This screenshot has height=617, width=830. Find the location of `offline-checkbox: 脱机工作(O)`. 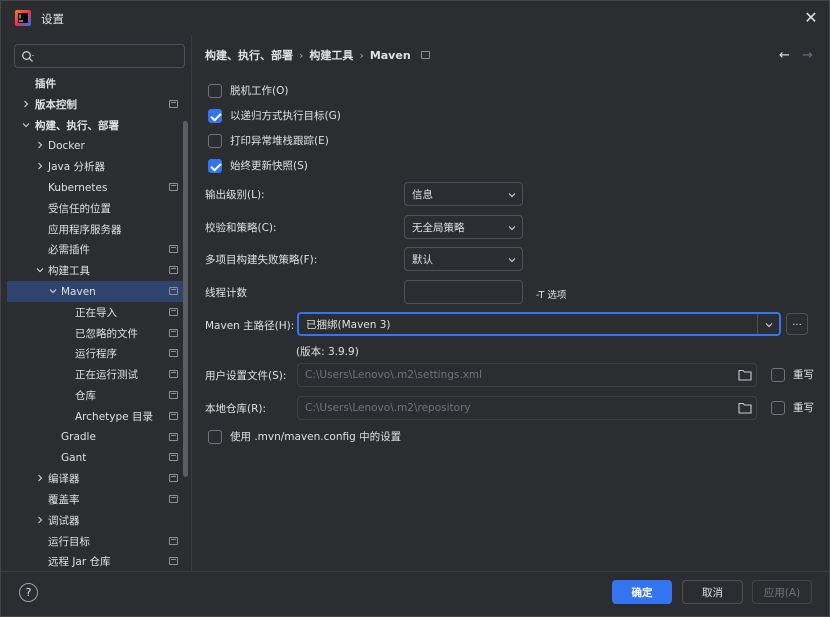

offline-checkbox: 脱机工作(O) is located at coordinates (248, 90).